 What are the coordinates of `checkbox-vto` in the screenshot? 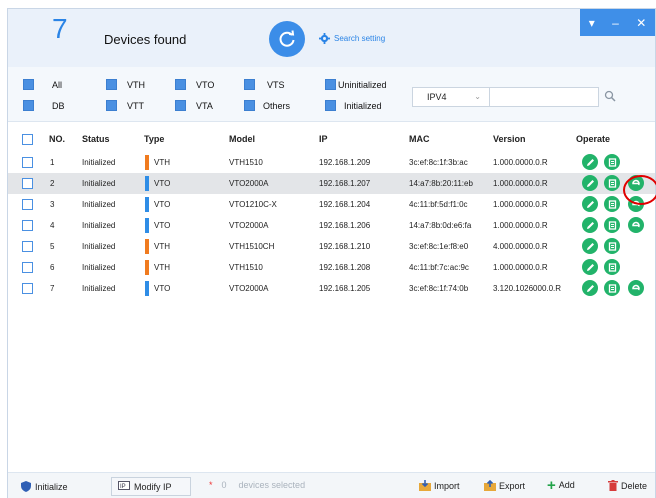 It's located at (180, 84).